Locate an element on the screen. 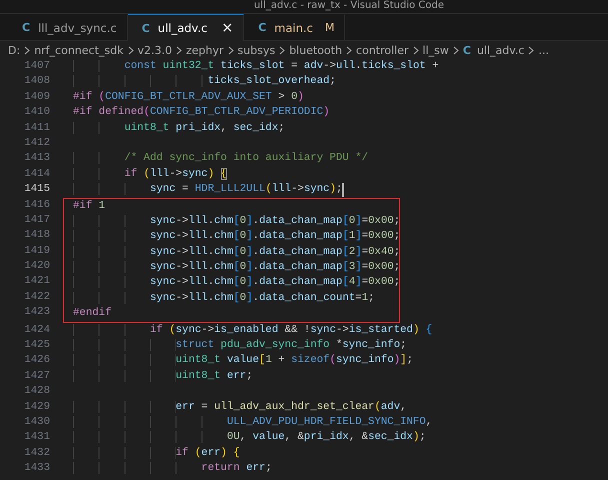 The width and height of the screenshot is (608, 480). breadcrumb-item: bluetooth is located at coordinates (315, 50).